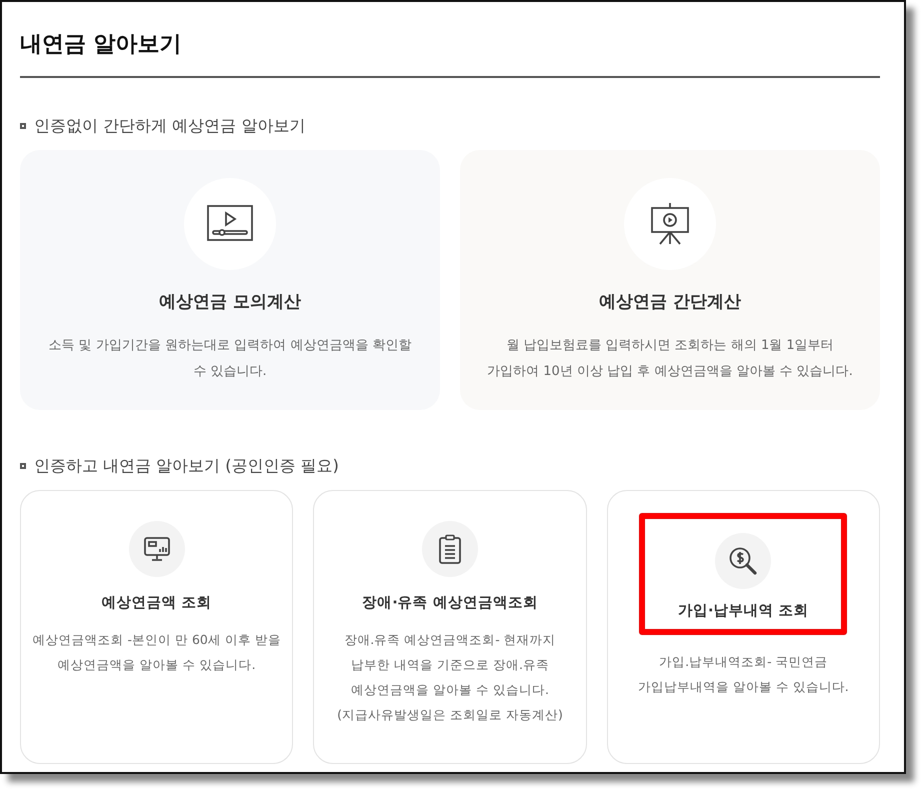 This screenshot has height=791, width=924. Describe the element at coordinates (156, 652) in the screenshot. I see `card-description: 예상연금액조회 -본인이 만 60세 이후 받을 예상연금액을 알아볼 수 있습니다.` at that location.